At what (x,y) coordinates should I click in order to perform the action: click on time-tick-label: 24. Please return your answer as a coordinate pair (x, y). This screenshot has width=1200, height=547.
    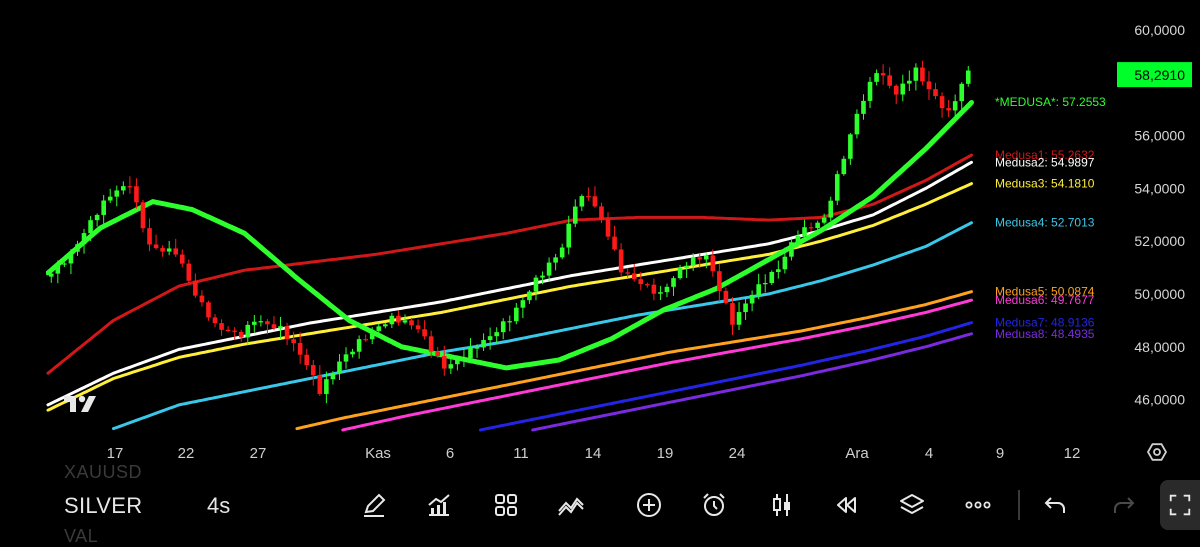
    Looking at the image, I should click on (737, 453).